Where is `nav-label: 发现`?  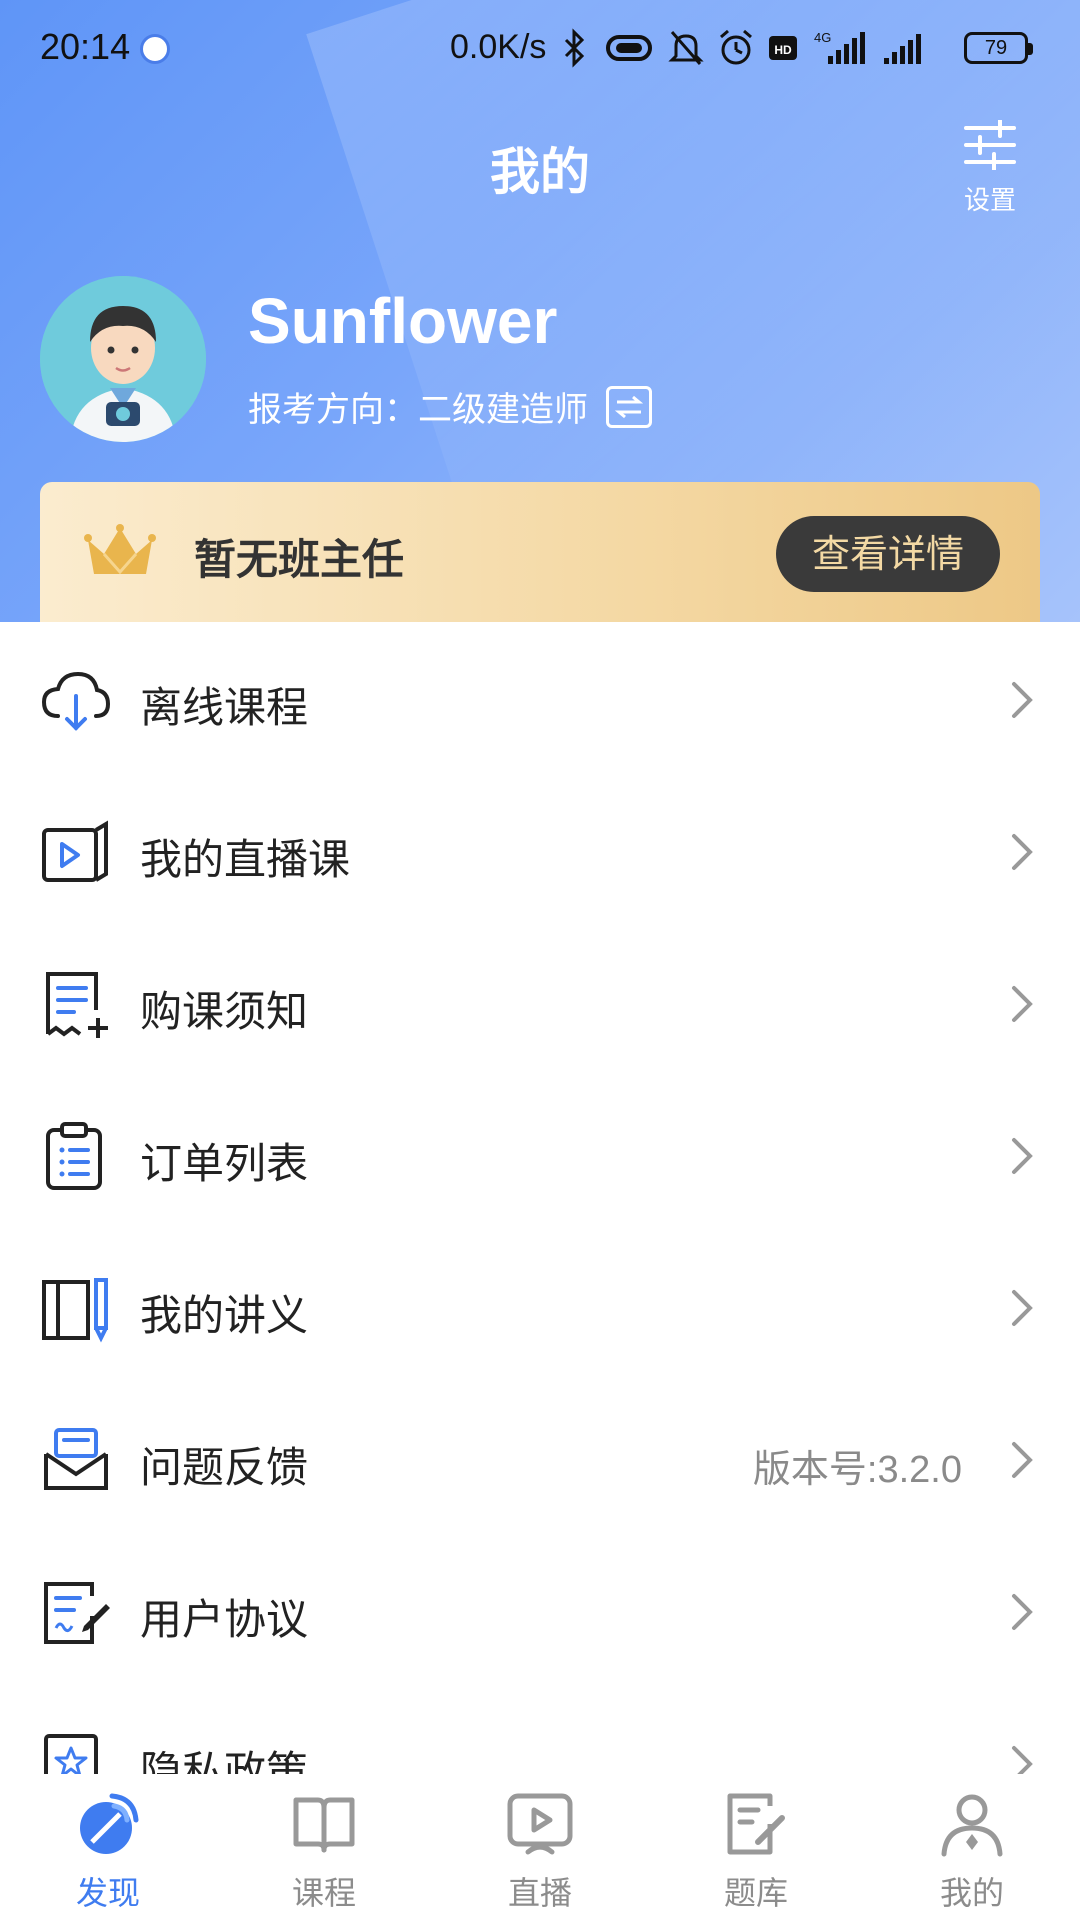
nav-label: 发现 is located at coordinates (107, 1893).